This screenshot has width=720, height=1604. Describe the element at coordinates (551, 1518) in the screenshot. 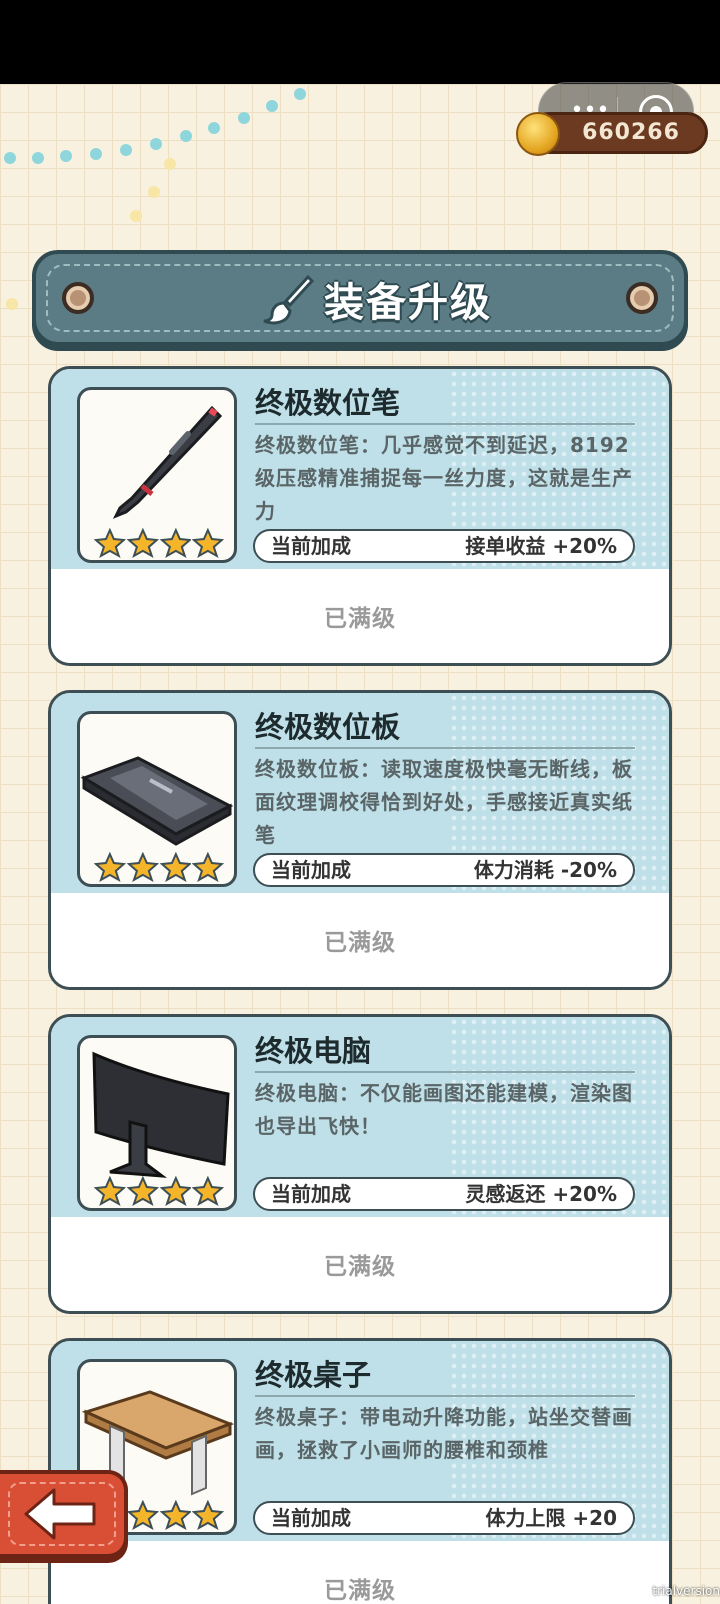

I see `bonus-value: 体力上限 +20` at that location.